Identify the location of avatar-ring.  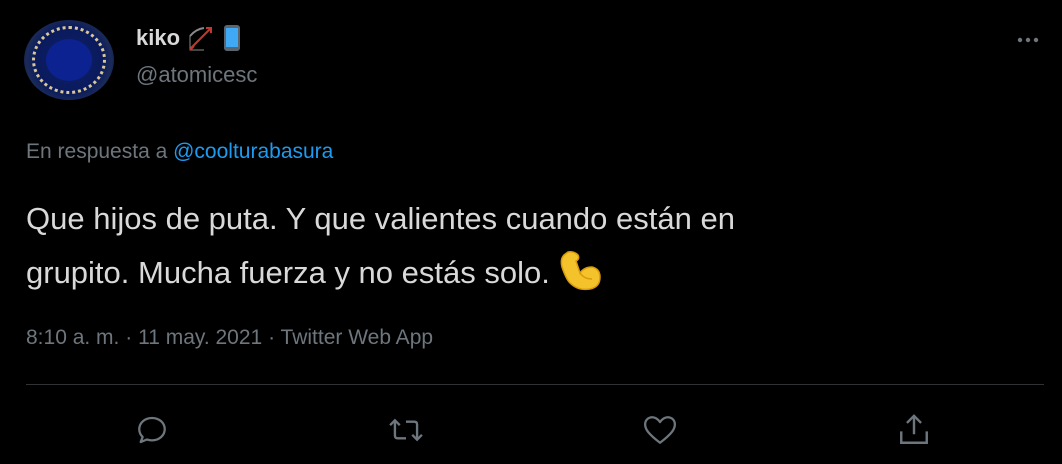
(69, 60).